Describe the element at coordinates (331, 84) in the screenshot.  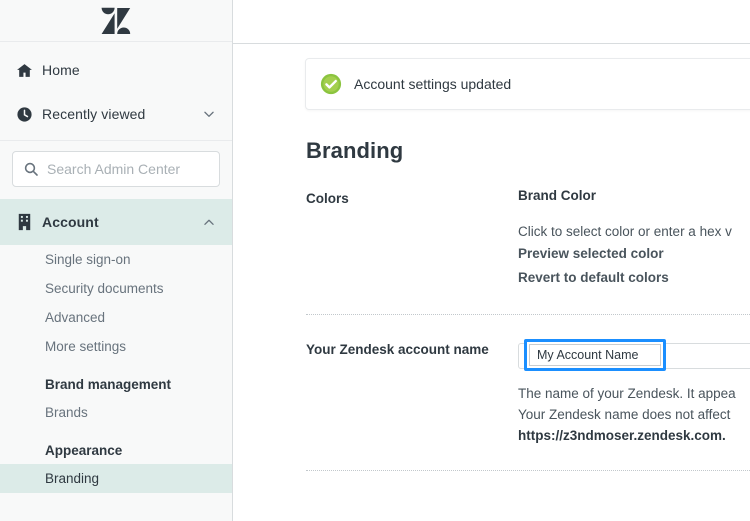
I see `success-check-icon` at that location.